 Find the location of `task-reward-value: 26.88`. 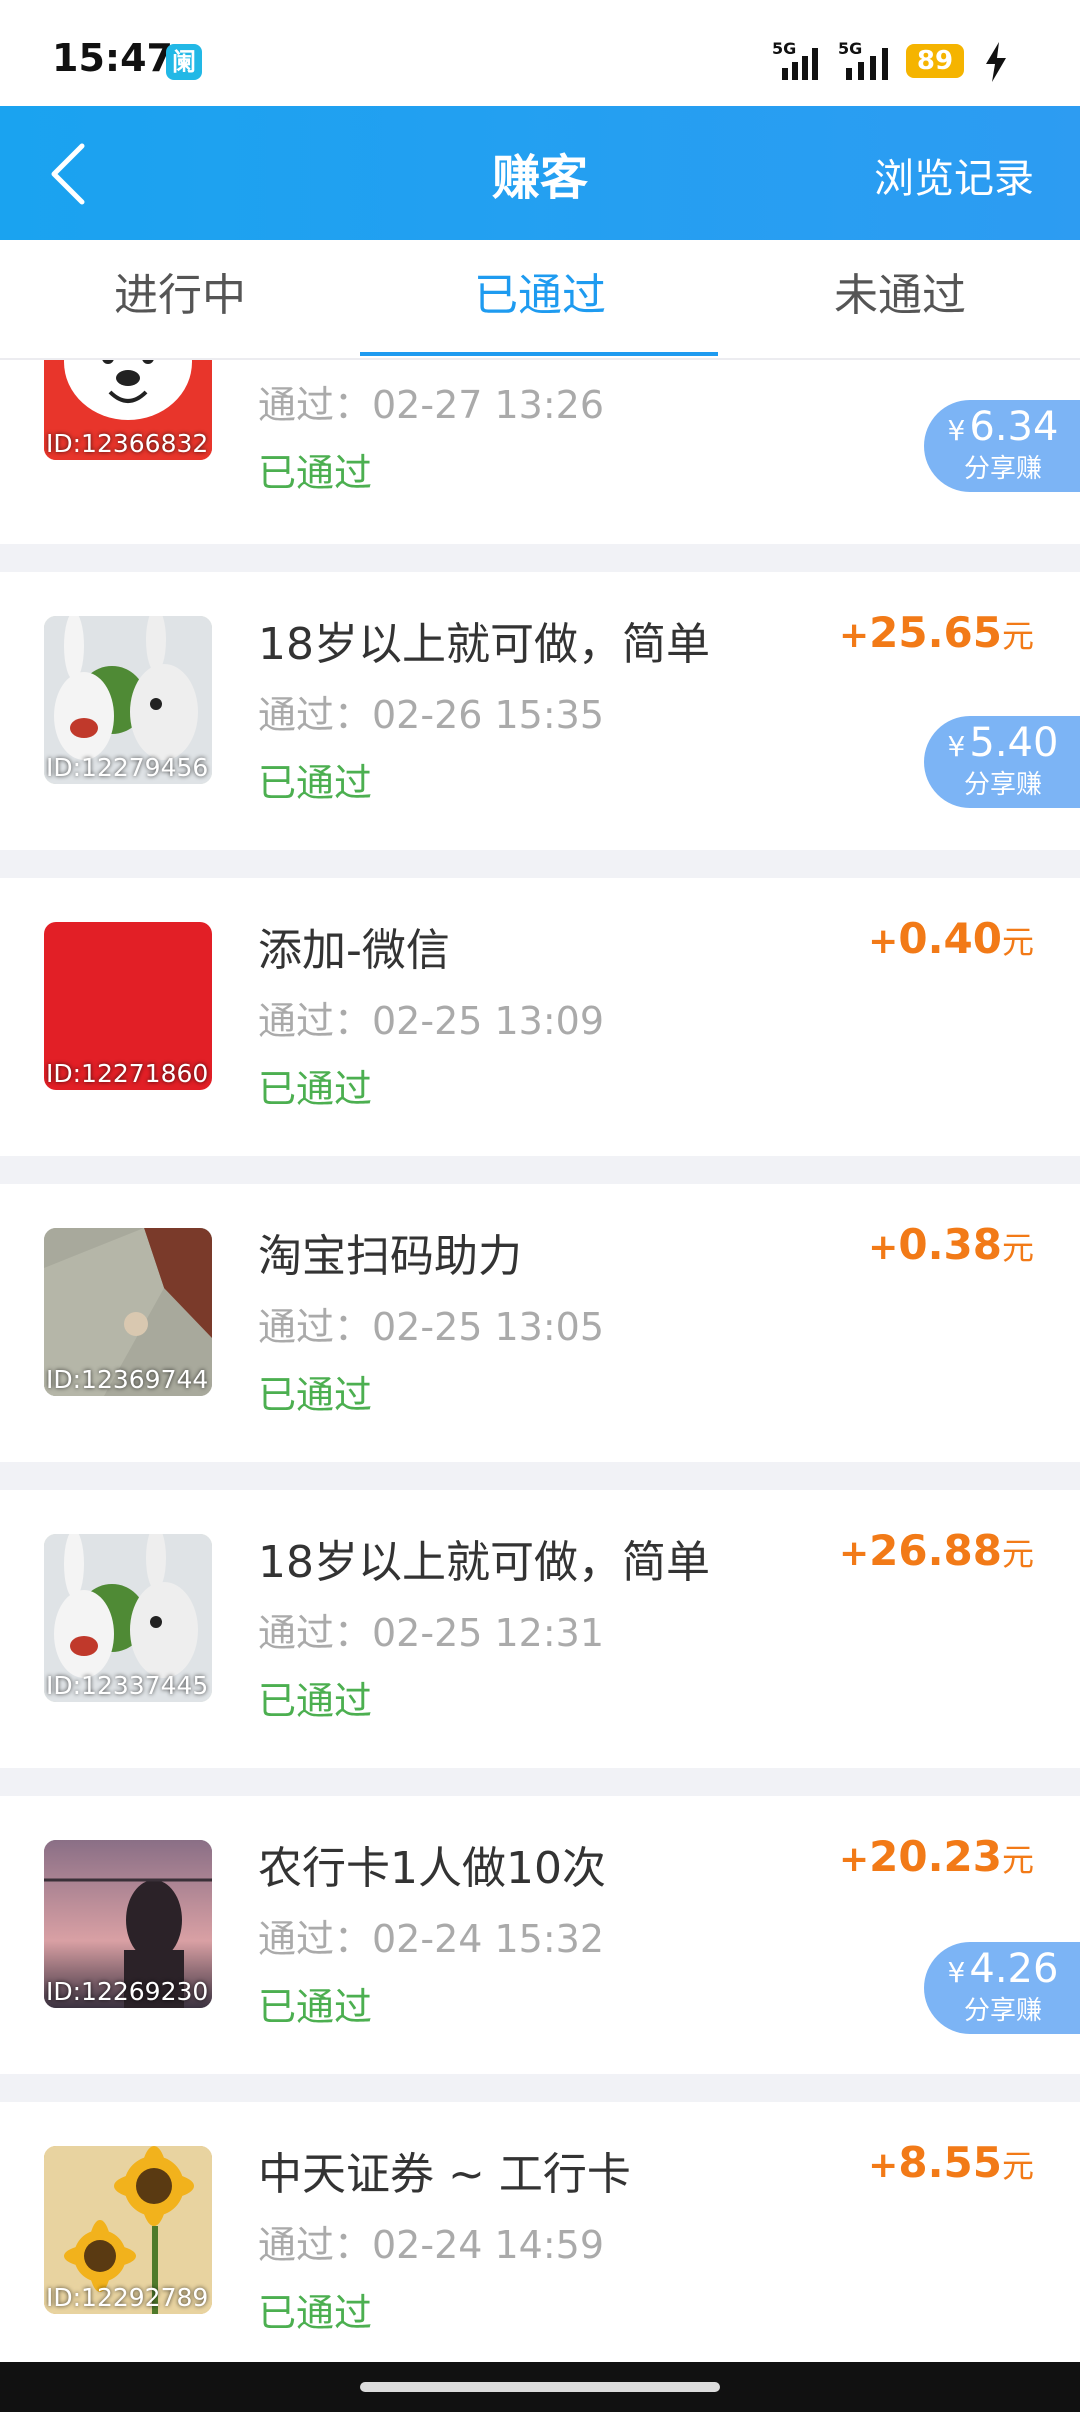

task-reward-value: 26.88 is located at coordinates (935, 1550).